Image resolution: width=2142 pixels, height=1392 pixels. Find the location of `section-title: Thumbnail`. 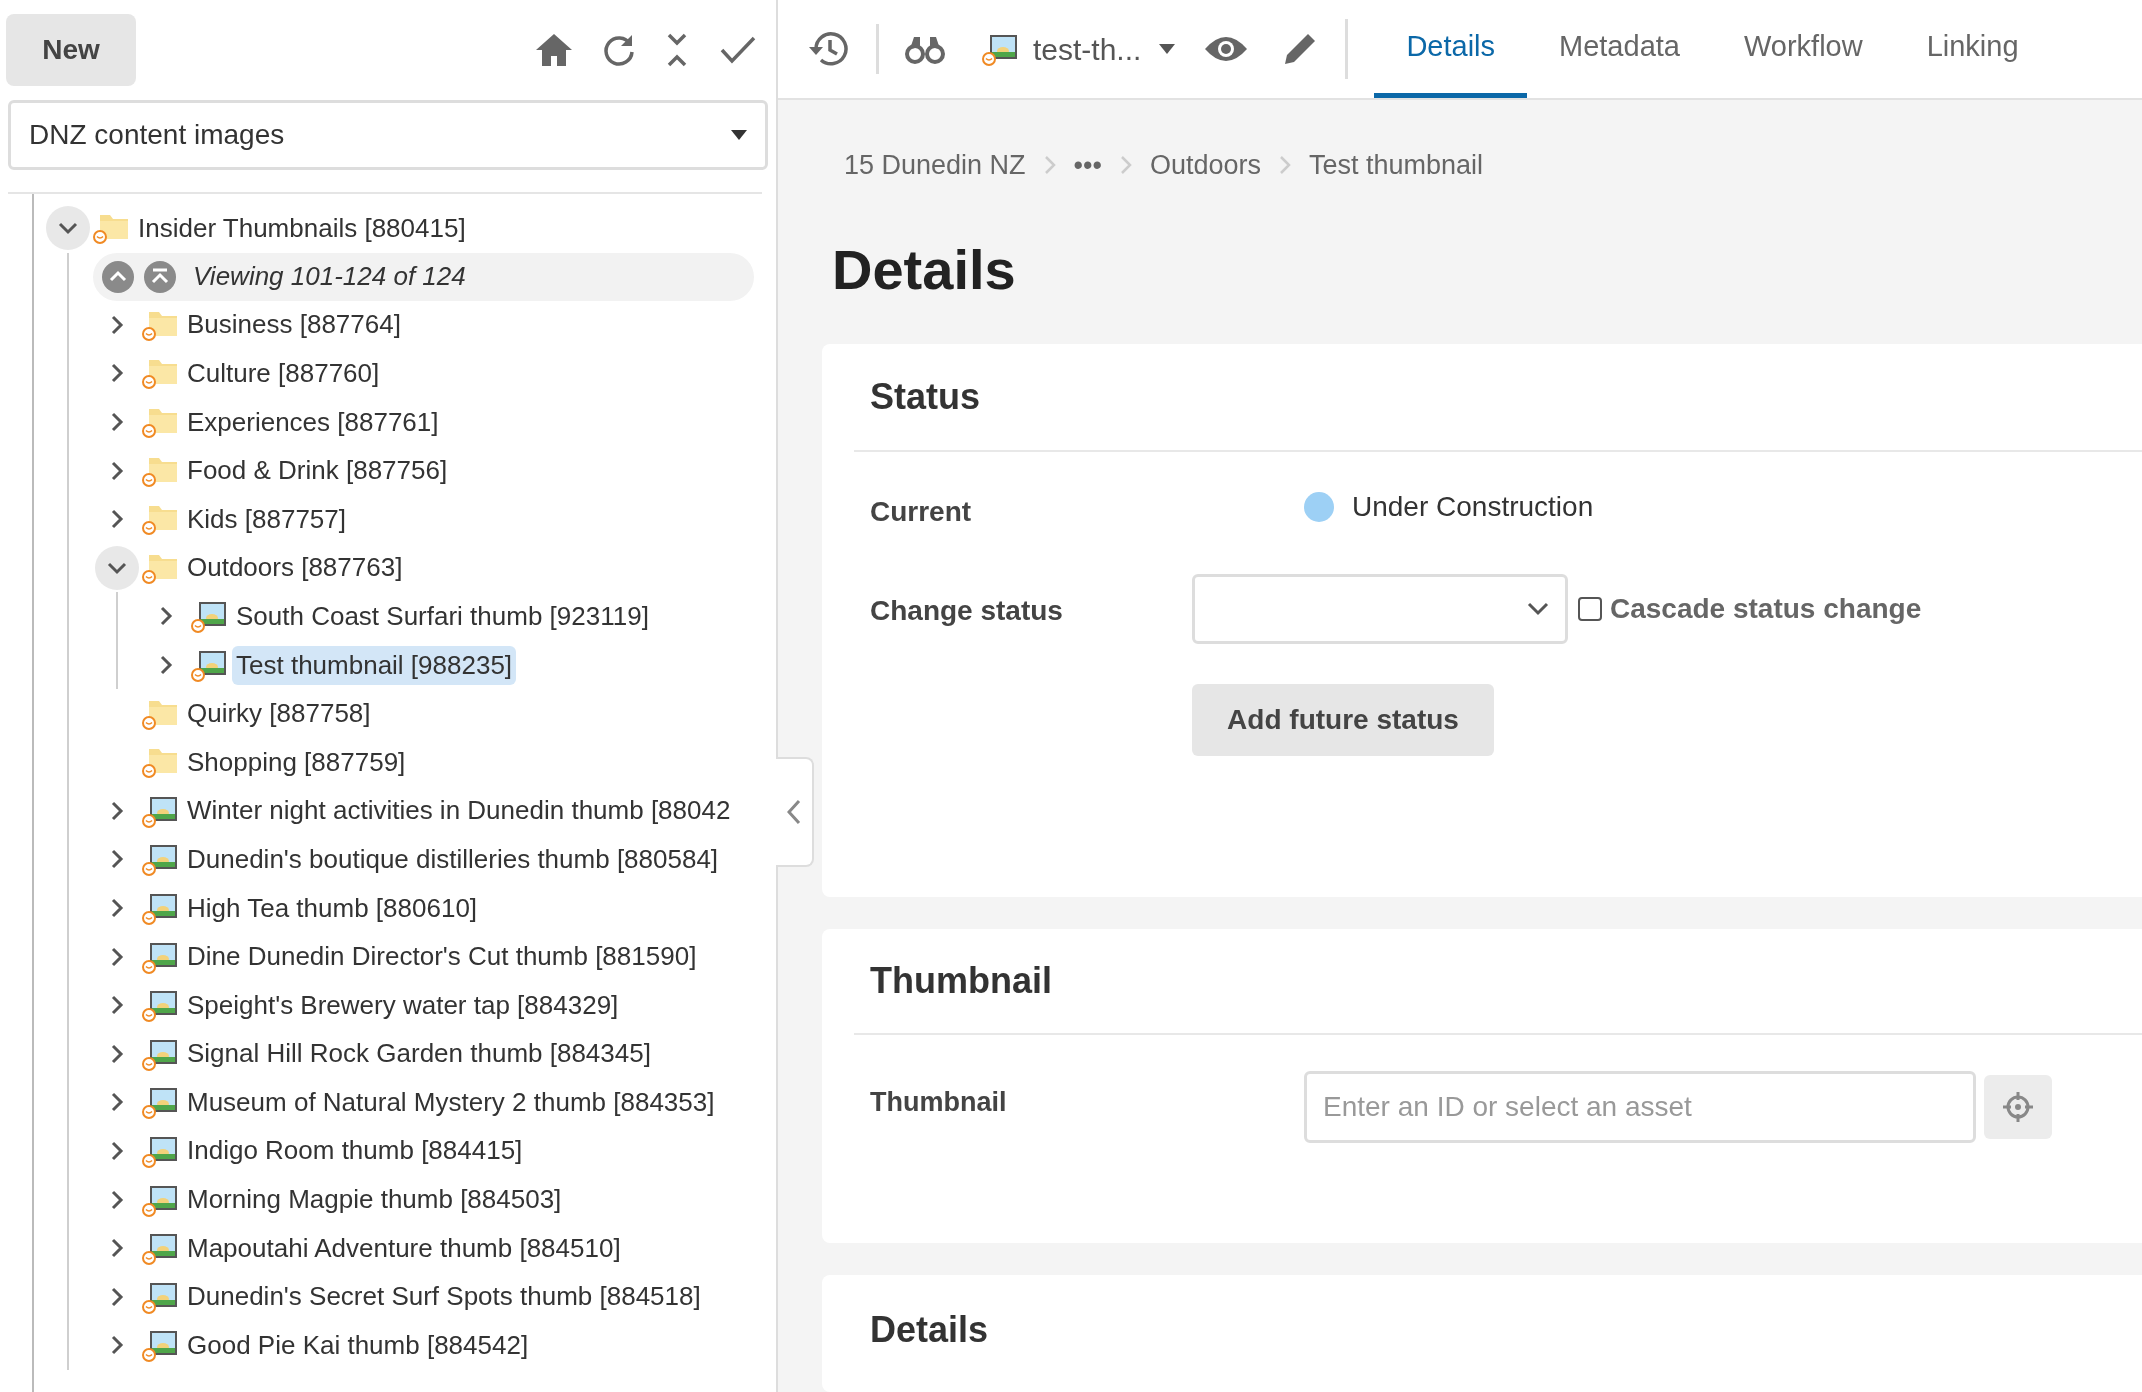

section-title: Thumbnail is located at coordinates (961, 981).